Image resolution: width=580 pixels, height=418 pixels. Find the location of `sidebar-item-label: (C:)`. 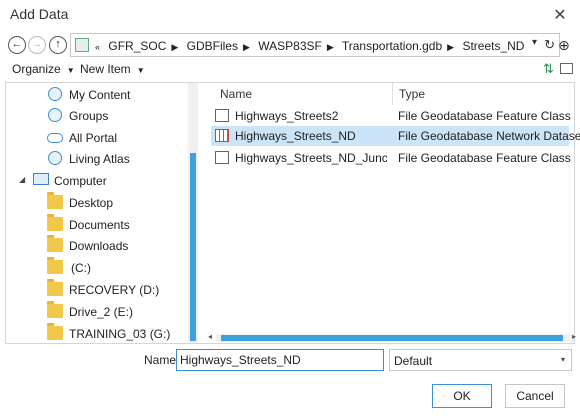

sidebar-item-label: (C:) is located at coordinates (81, 268).